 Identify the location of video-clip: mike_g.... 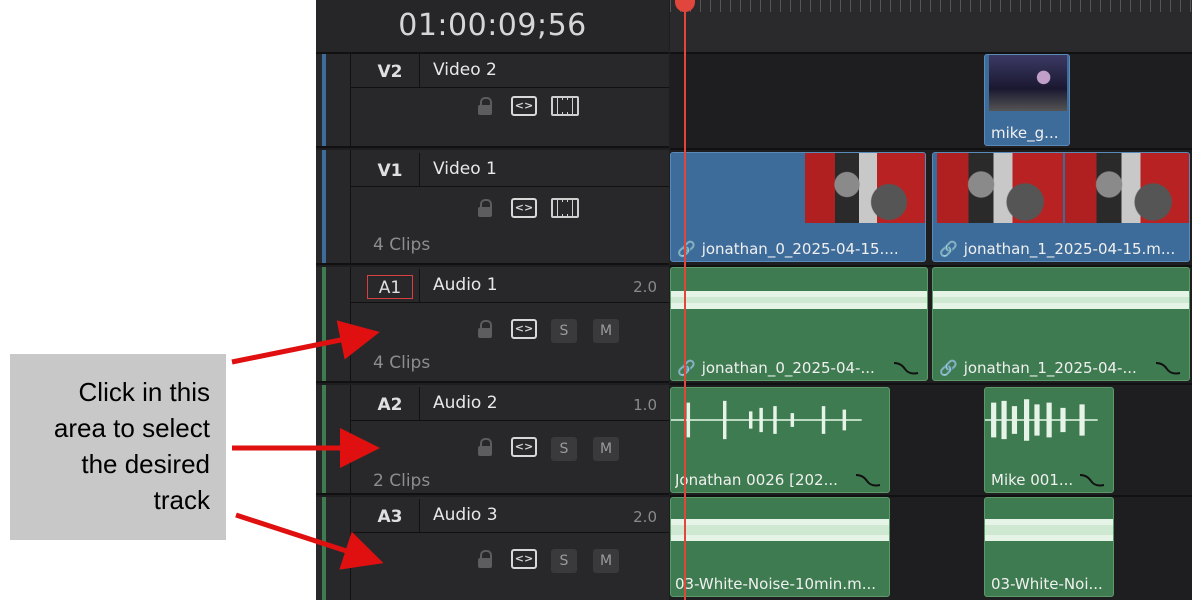
(1027, 100).